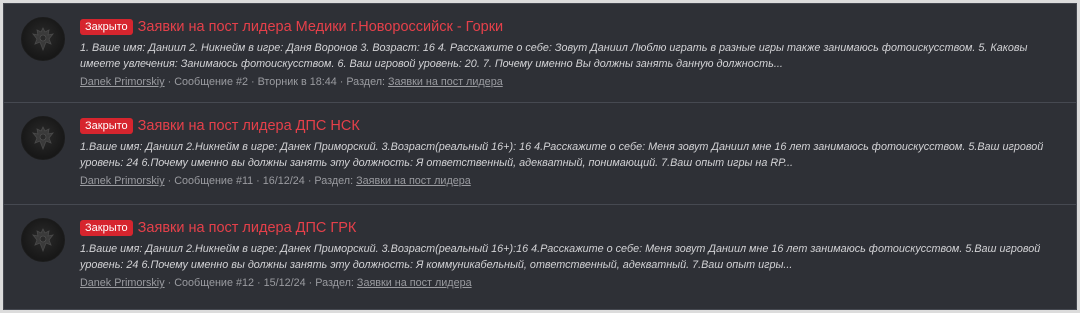 The image size is (1080, 313). I want to click on message-number: Сообщение #12, so click(214, 283).